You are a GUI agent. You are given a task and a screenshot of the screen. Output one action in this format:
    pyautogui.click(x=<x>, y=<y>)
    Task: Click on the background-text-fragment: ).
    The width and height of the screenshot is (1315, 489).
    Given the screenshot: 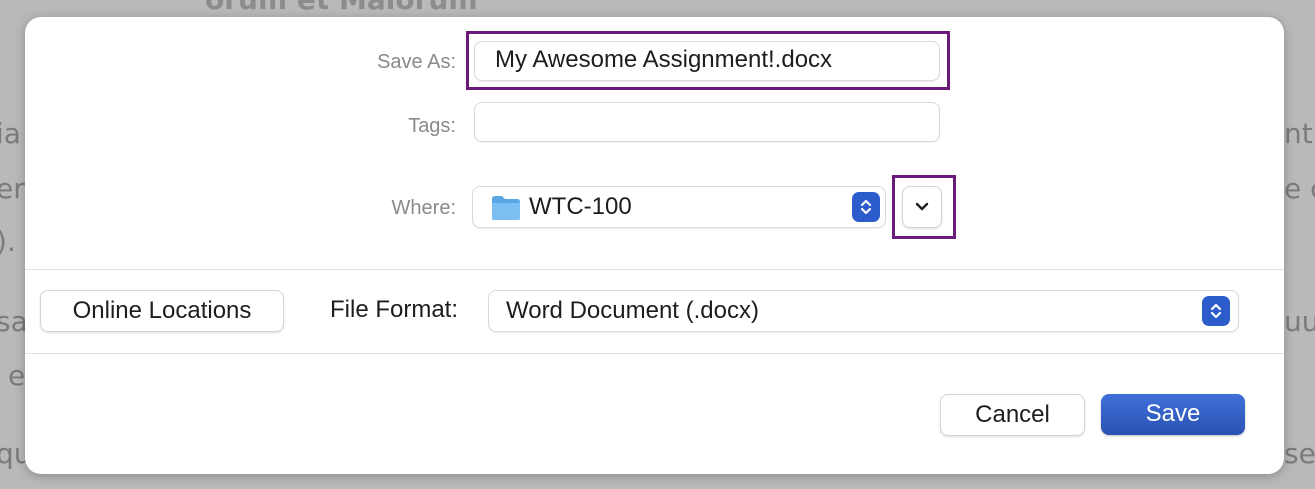 What is the action you would take?
    pyautogui.click(x=8, y=241)
    